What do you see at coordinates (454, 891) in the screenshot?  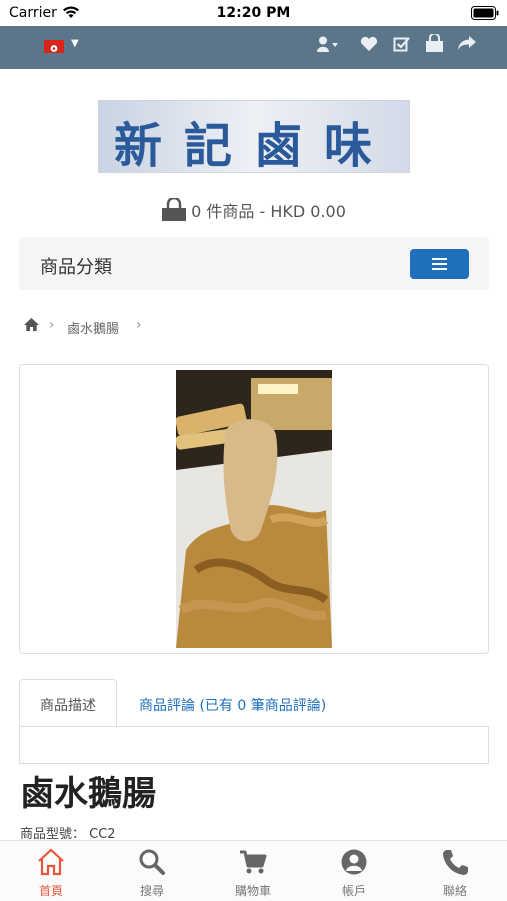 I see `bottom-nav-contact-label: 聯絡` at bounding box center [454, 891].